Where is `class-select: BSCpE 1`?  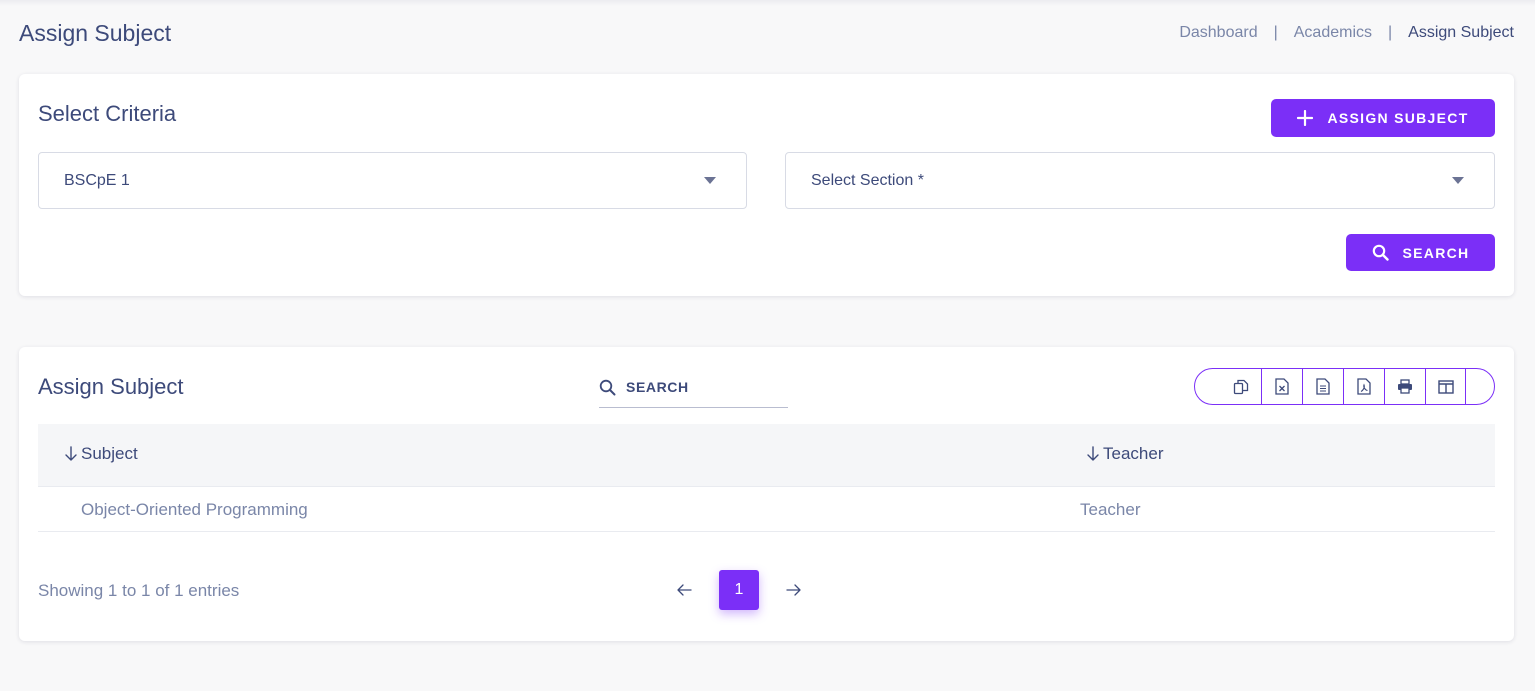 class-select: BSCpE 1 is located at coordinates (392, 180).